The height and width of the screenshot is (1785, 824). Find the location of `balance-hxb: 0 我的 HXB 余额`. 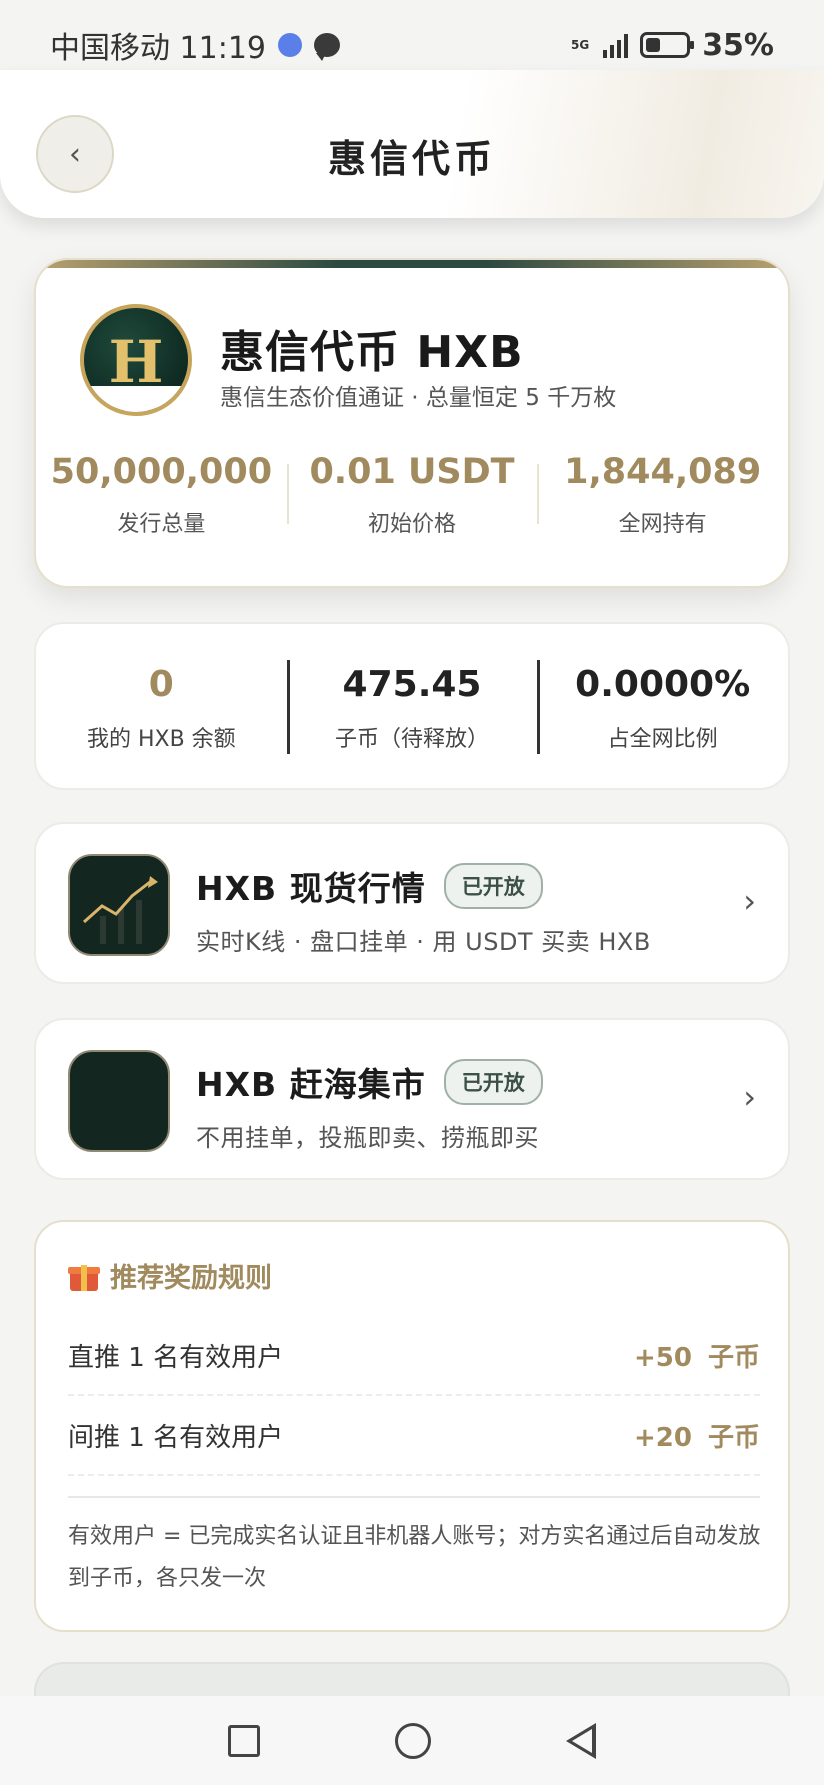

balance-hxb: 0 我的 HXB 余额 is located at coordinates (161, 706).